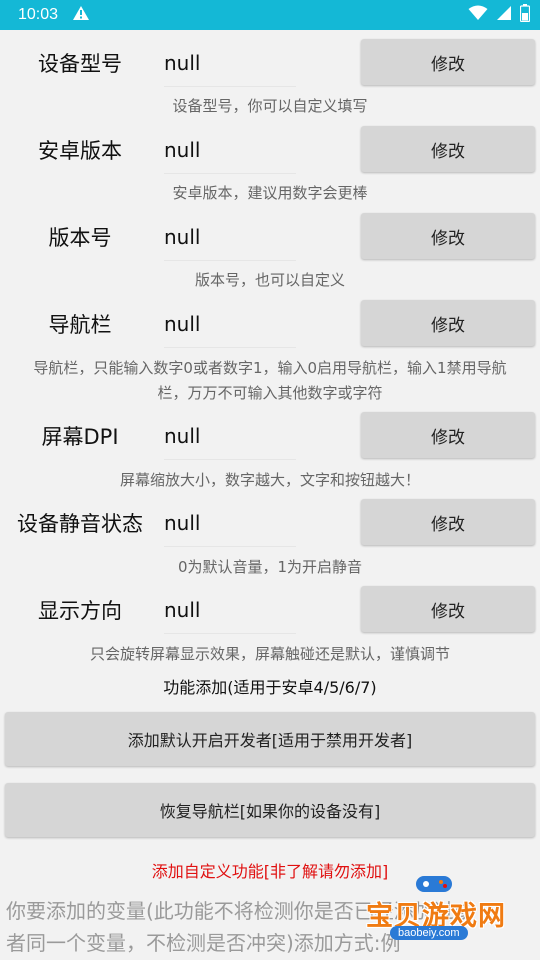 Image resolution: width=540 pixels, height=960 pixels. What do you see at coordinates (270, 687) in the screenshot?
I see `features-title: 功能添加(适用于安卓4/5/6/7)` at bounding box center [270, 687].